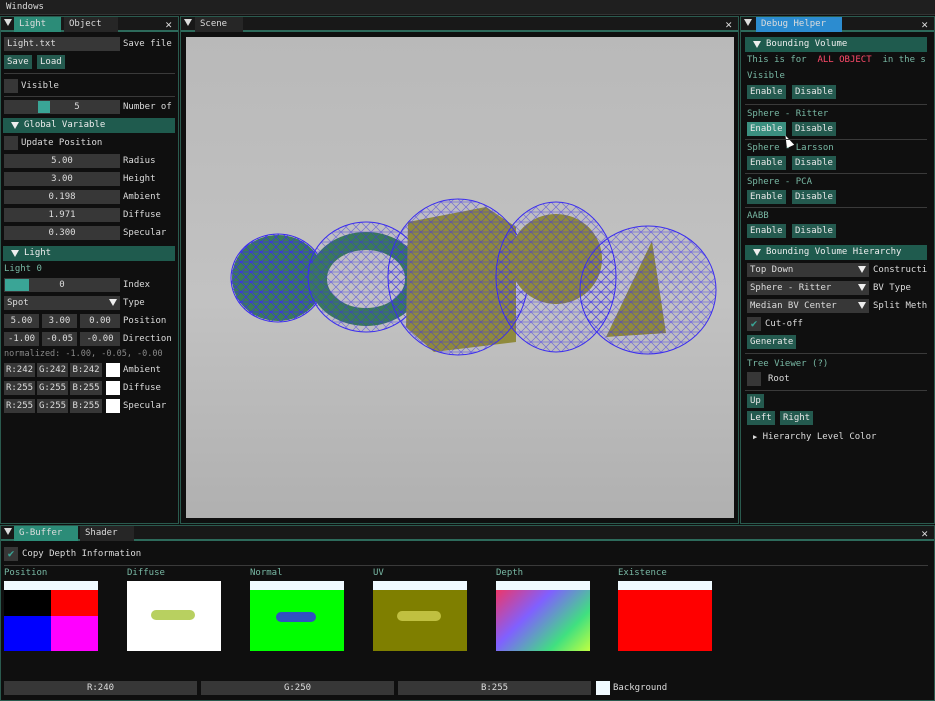  What do you see at coordinates (808, 270) in the screenshot?
I see `construction-dropdown: Top Down` at bounding box center [808, 270].